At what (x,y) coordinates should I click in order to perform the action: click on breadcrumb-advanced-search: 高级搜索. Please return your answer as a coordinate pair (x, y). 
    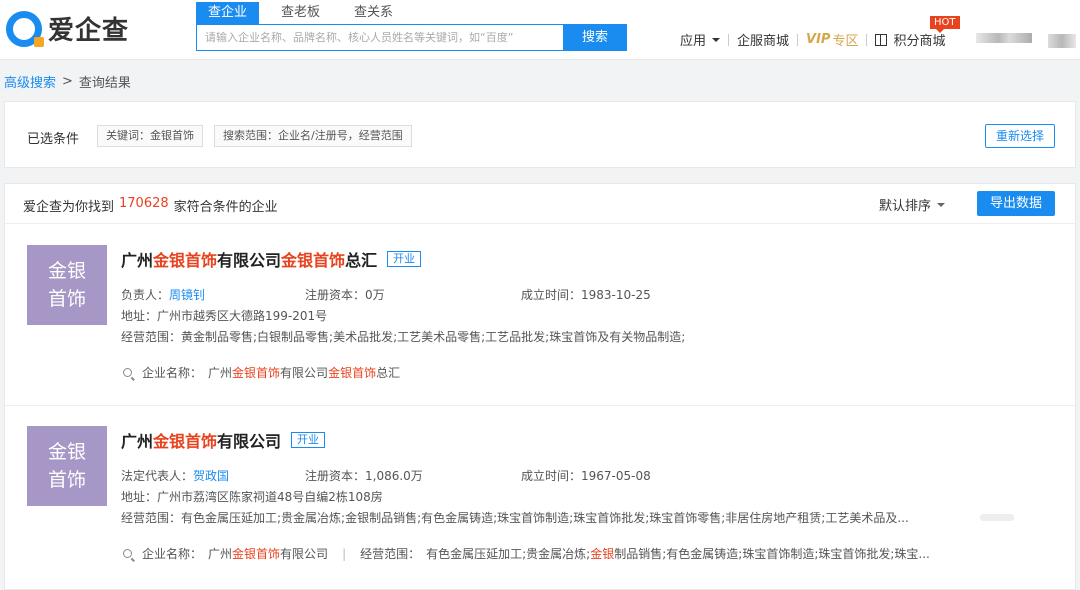
    Looking at the image, I should click on (30, 81).